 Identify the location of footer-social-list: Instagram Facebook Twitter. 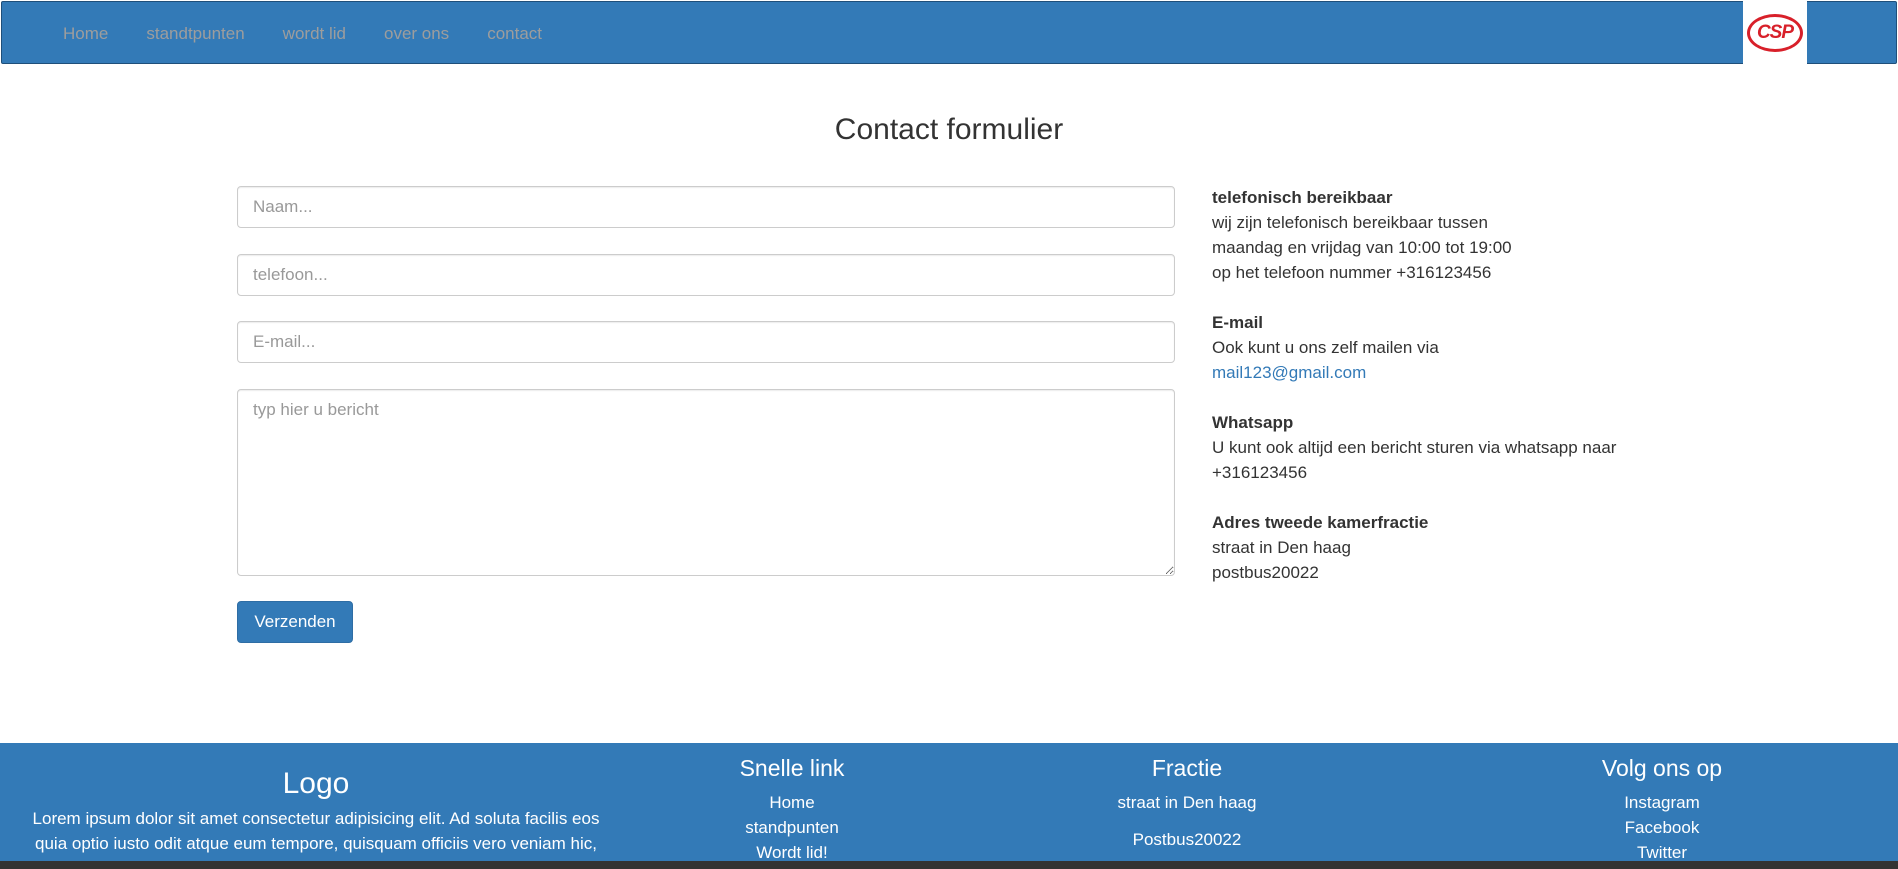
(1662, 825).